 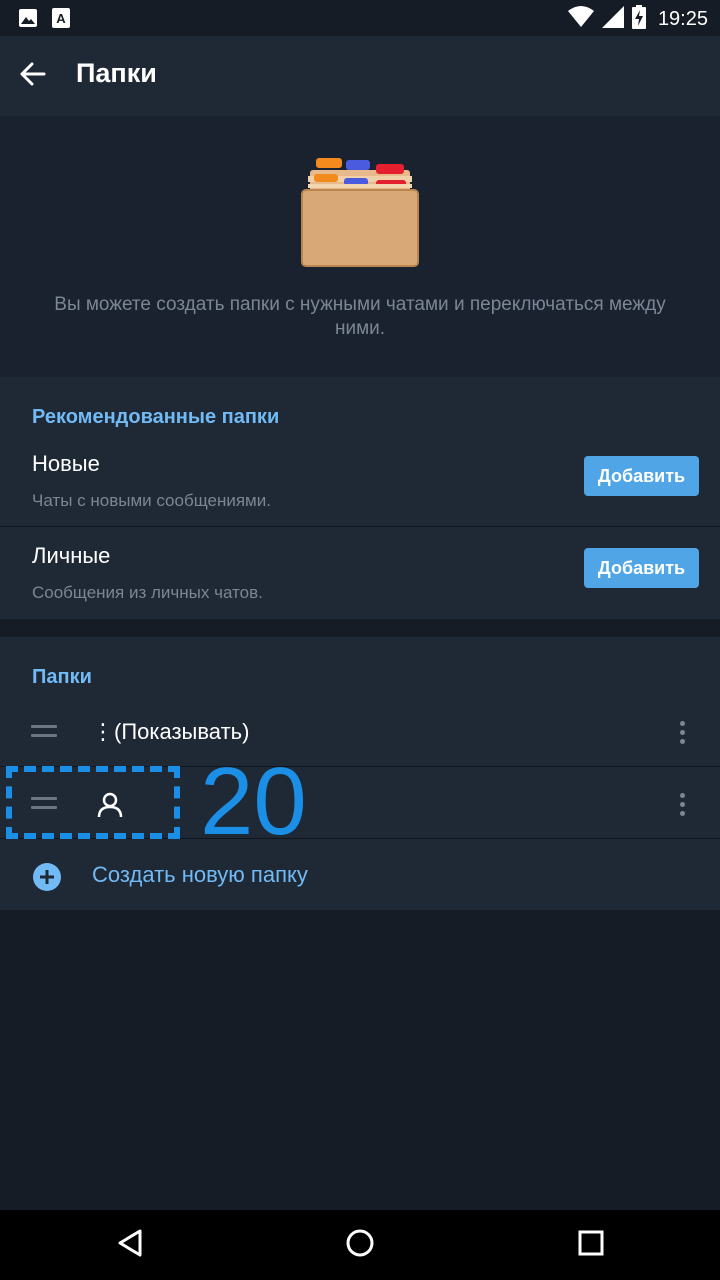 I want to click on file-folder-icon, so click(x=360, y=213).